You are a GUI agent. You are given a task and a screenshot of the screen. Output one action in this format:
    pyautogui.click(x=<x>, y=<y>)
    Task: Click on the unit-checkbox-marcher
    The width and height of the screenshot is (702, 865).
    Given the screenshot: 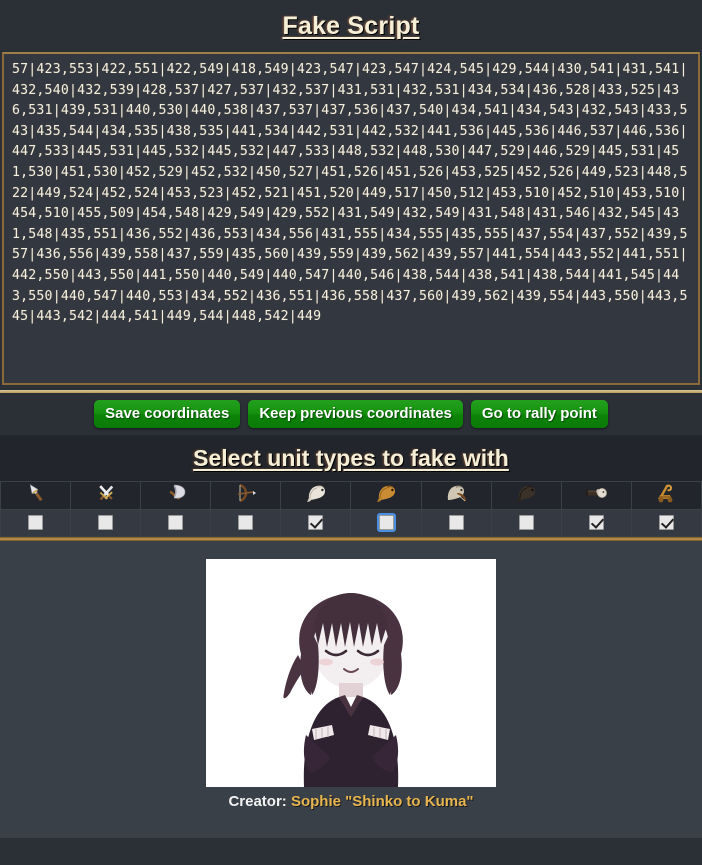 What is the action you would take?
    pyautogui.click(x=456, y=523)
    